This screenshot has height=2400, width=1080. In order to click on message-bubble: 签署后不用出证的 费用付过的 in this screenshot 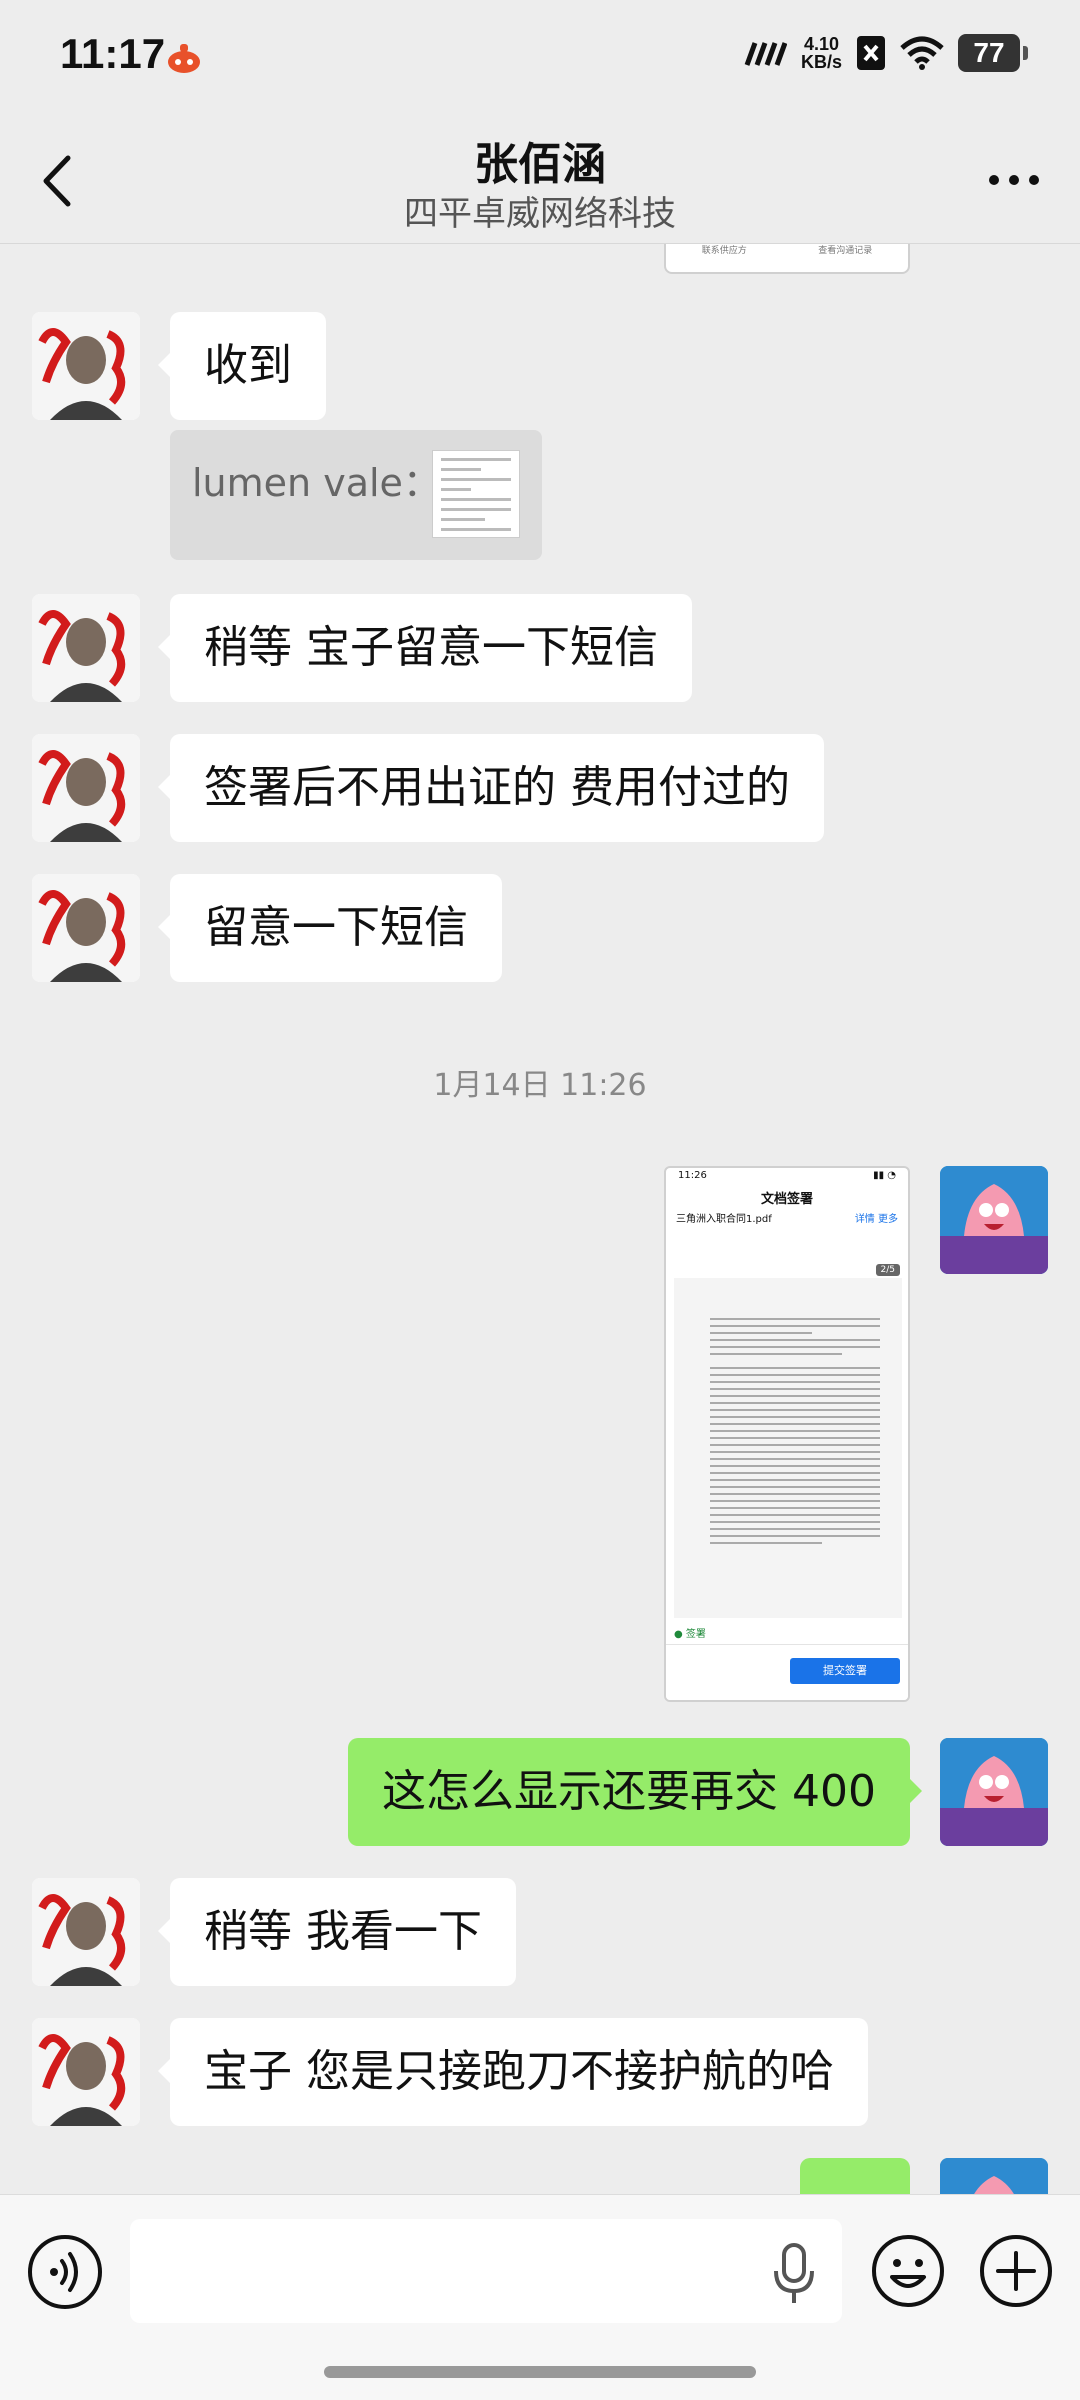, I will do `click(491, 788)`.